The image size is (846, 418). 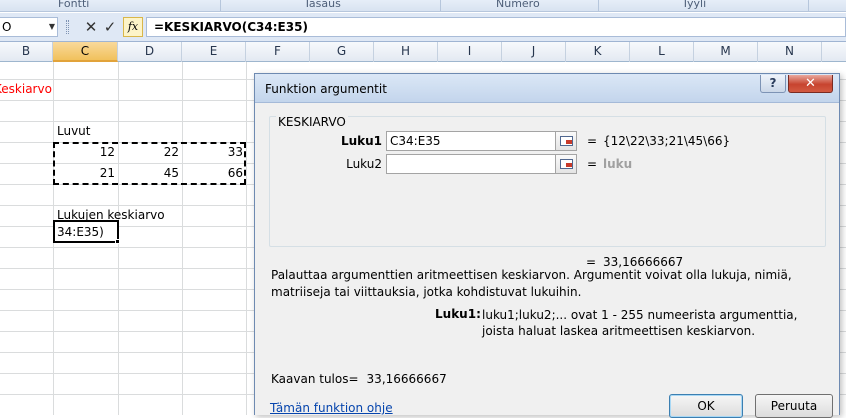 I want to click on name-box-value: O, so click(x=7, y=27).